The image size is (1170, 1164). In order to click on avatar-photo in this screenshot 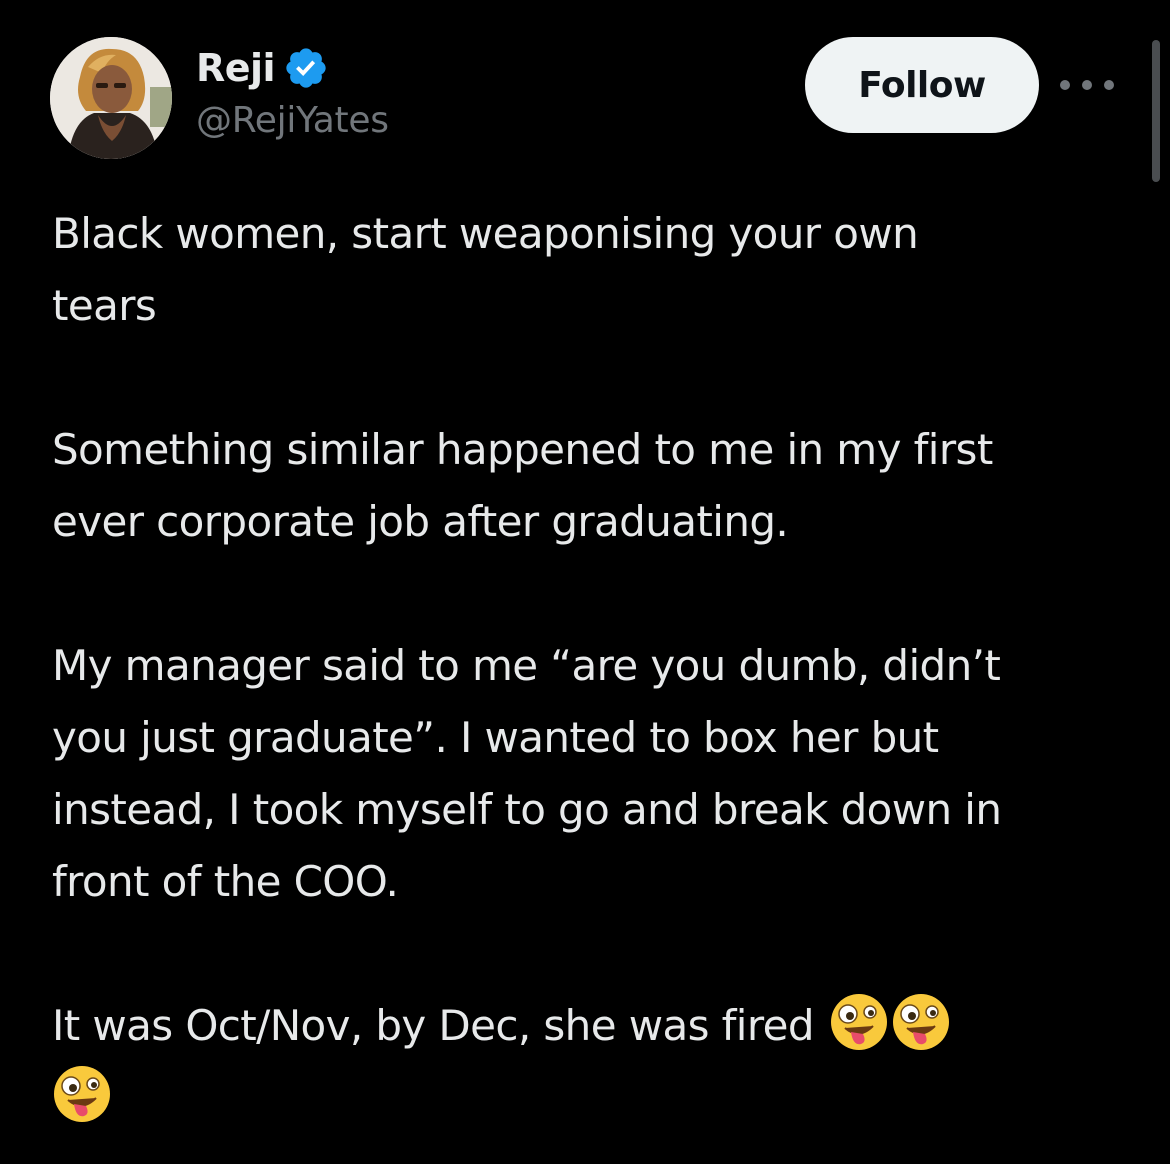, I will do `click(111, 98)`.